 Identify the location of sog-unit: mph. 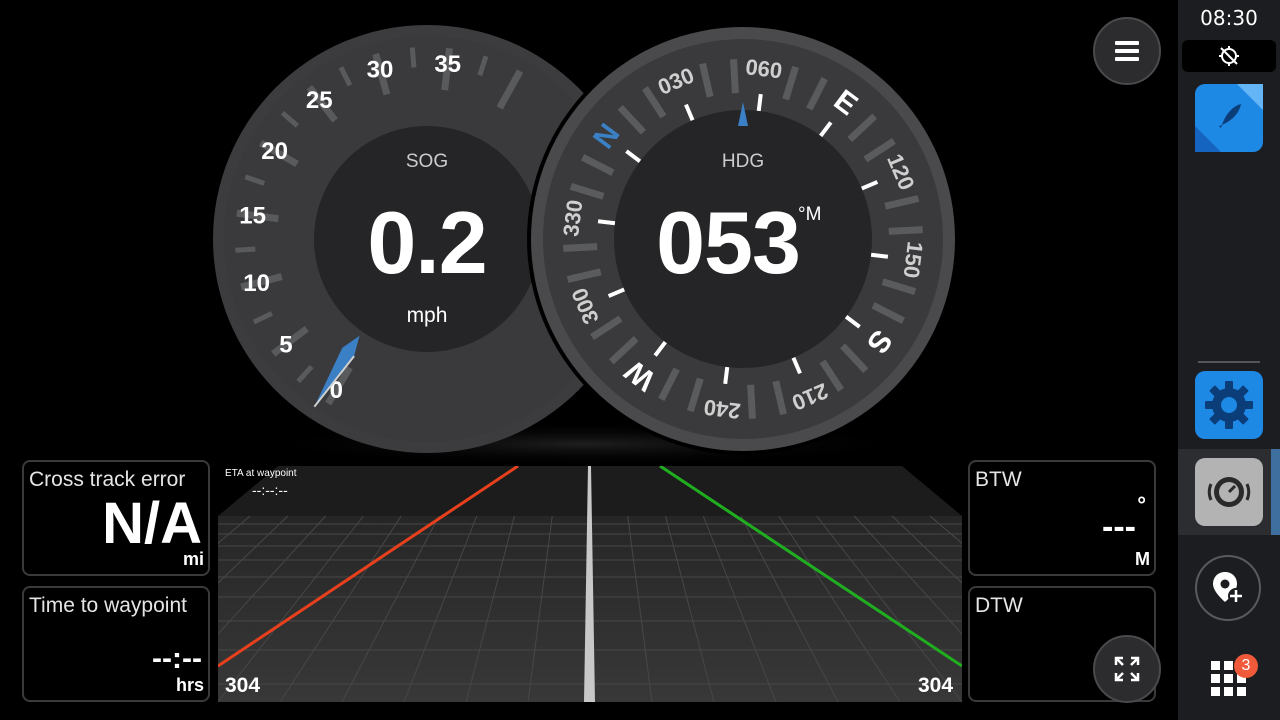
(427, 315).